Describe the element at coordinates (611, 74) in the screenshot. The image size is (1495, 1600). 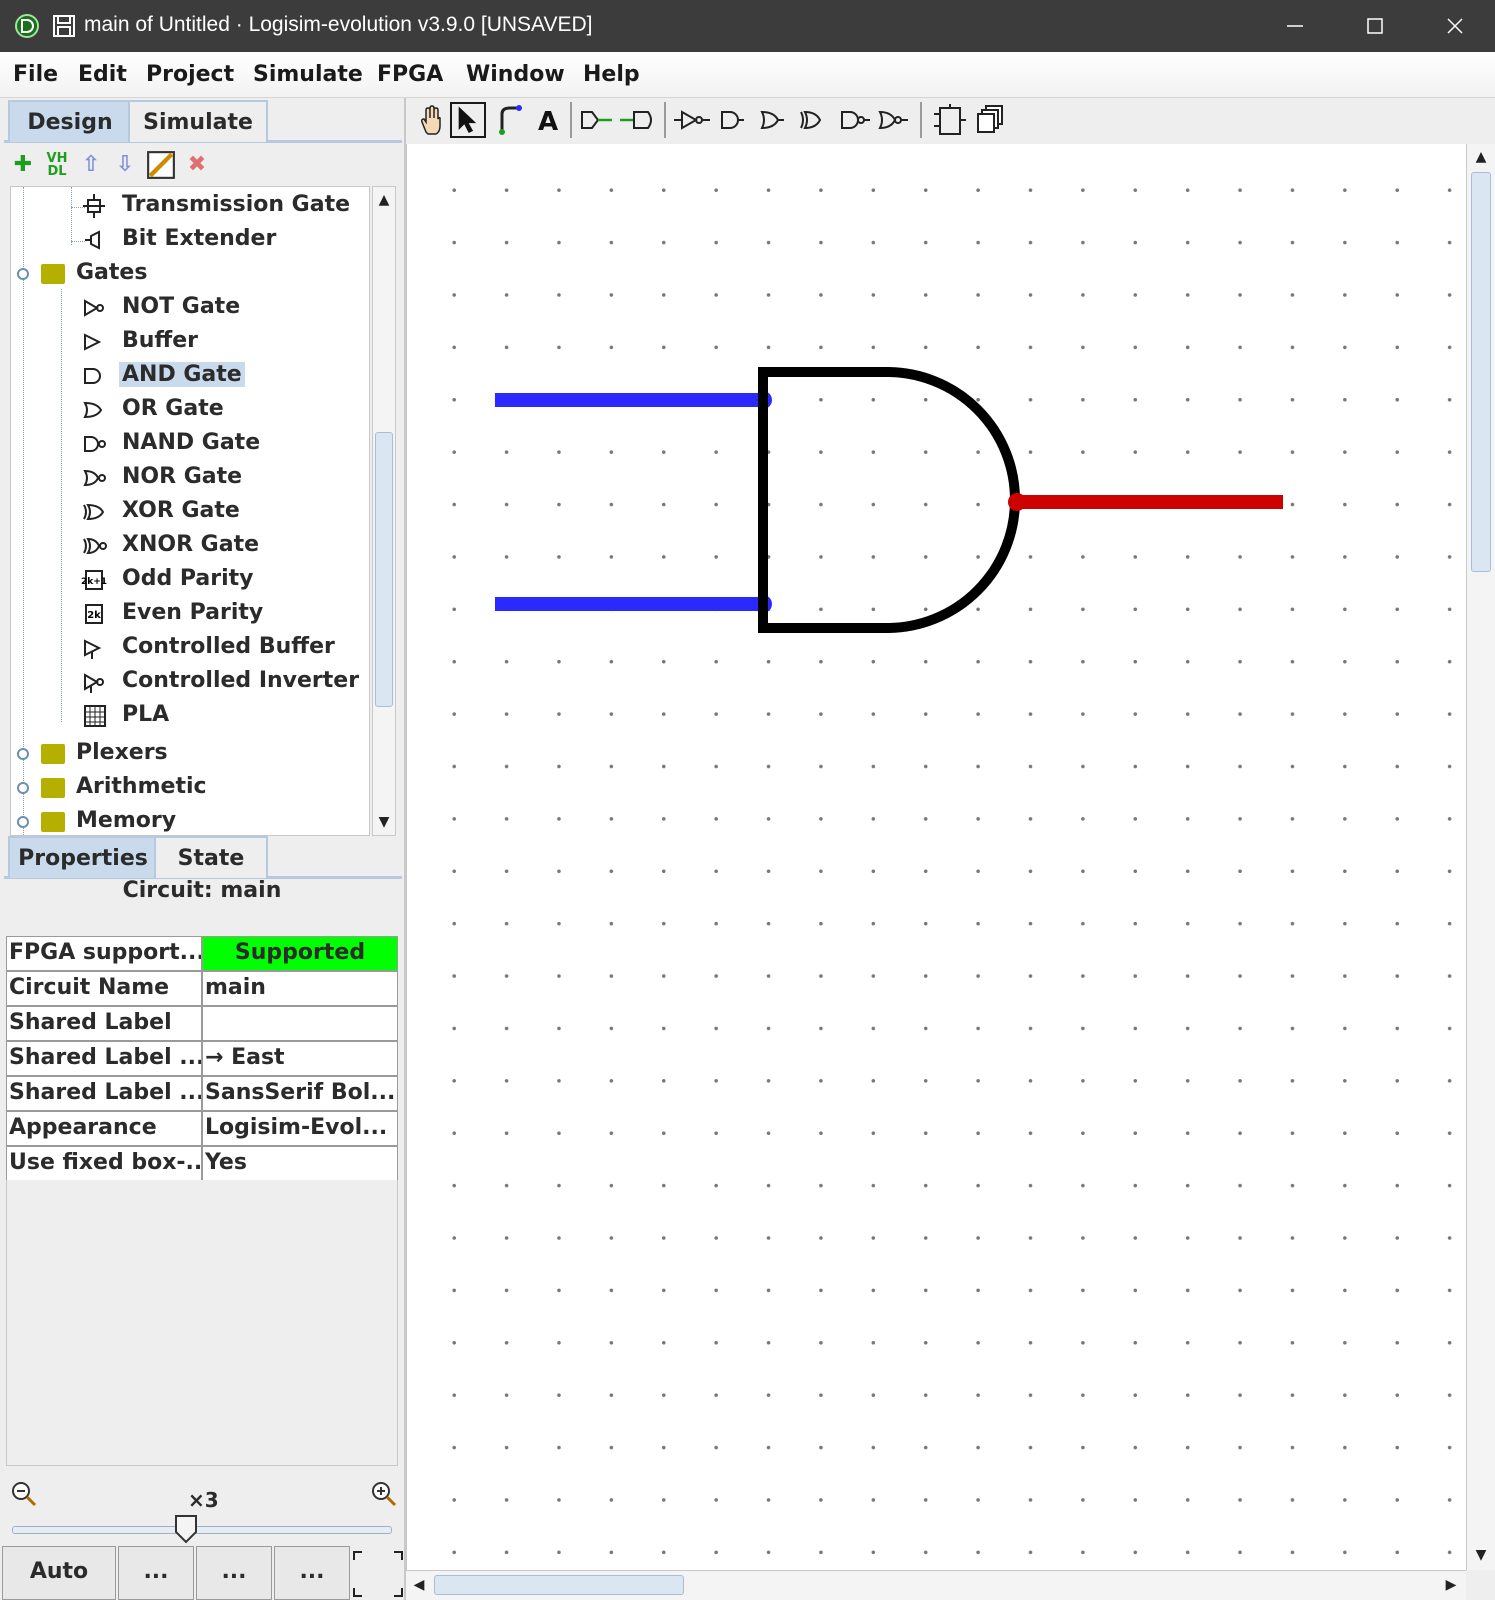
I see `menu-help: Help` at that location.